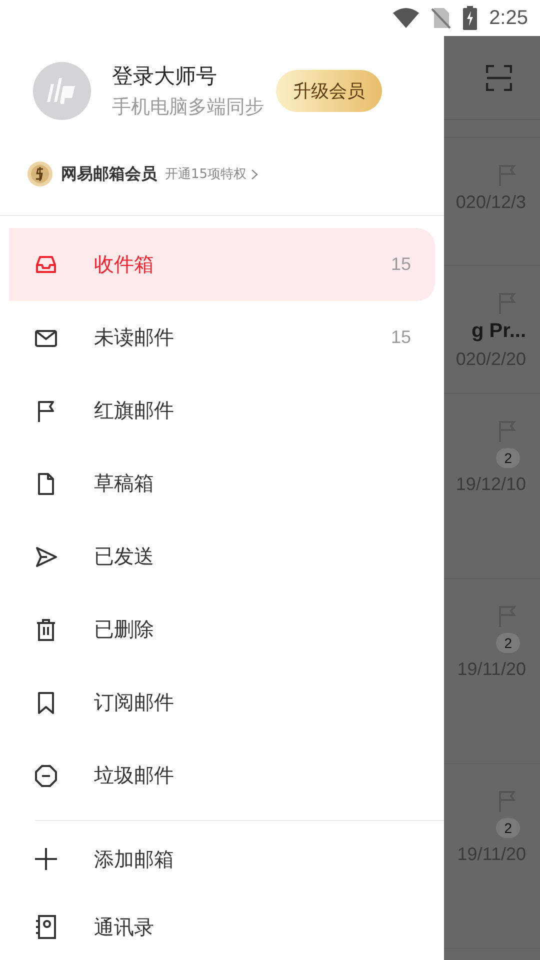 The width and height of the screenshot is (540, 960). I want to click on privileges-link: 开通15项特权, so click(211, 174).